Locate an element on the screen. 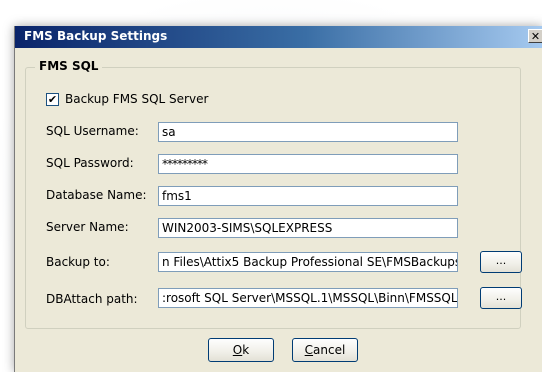  cancel-button: Cancel is located at coordinates (325, 350).